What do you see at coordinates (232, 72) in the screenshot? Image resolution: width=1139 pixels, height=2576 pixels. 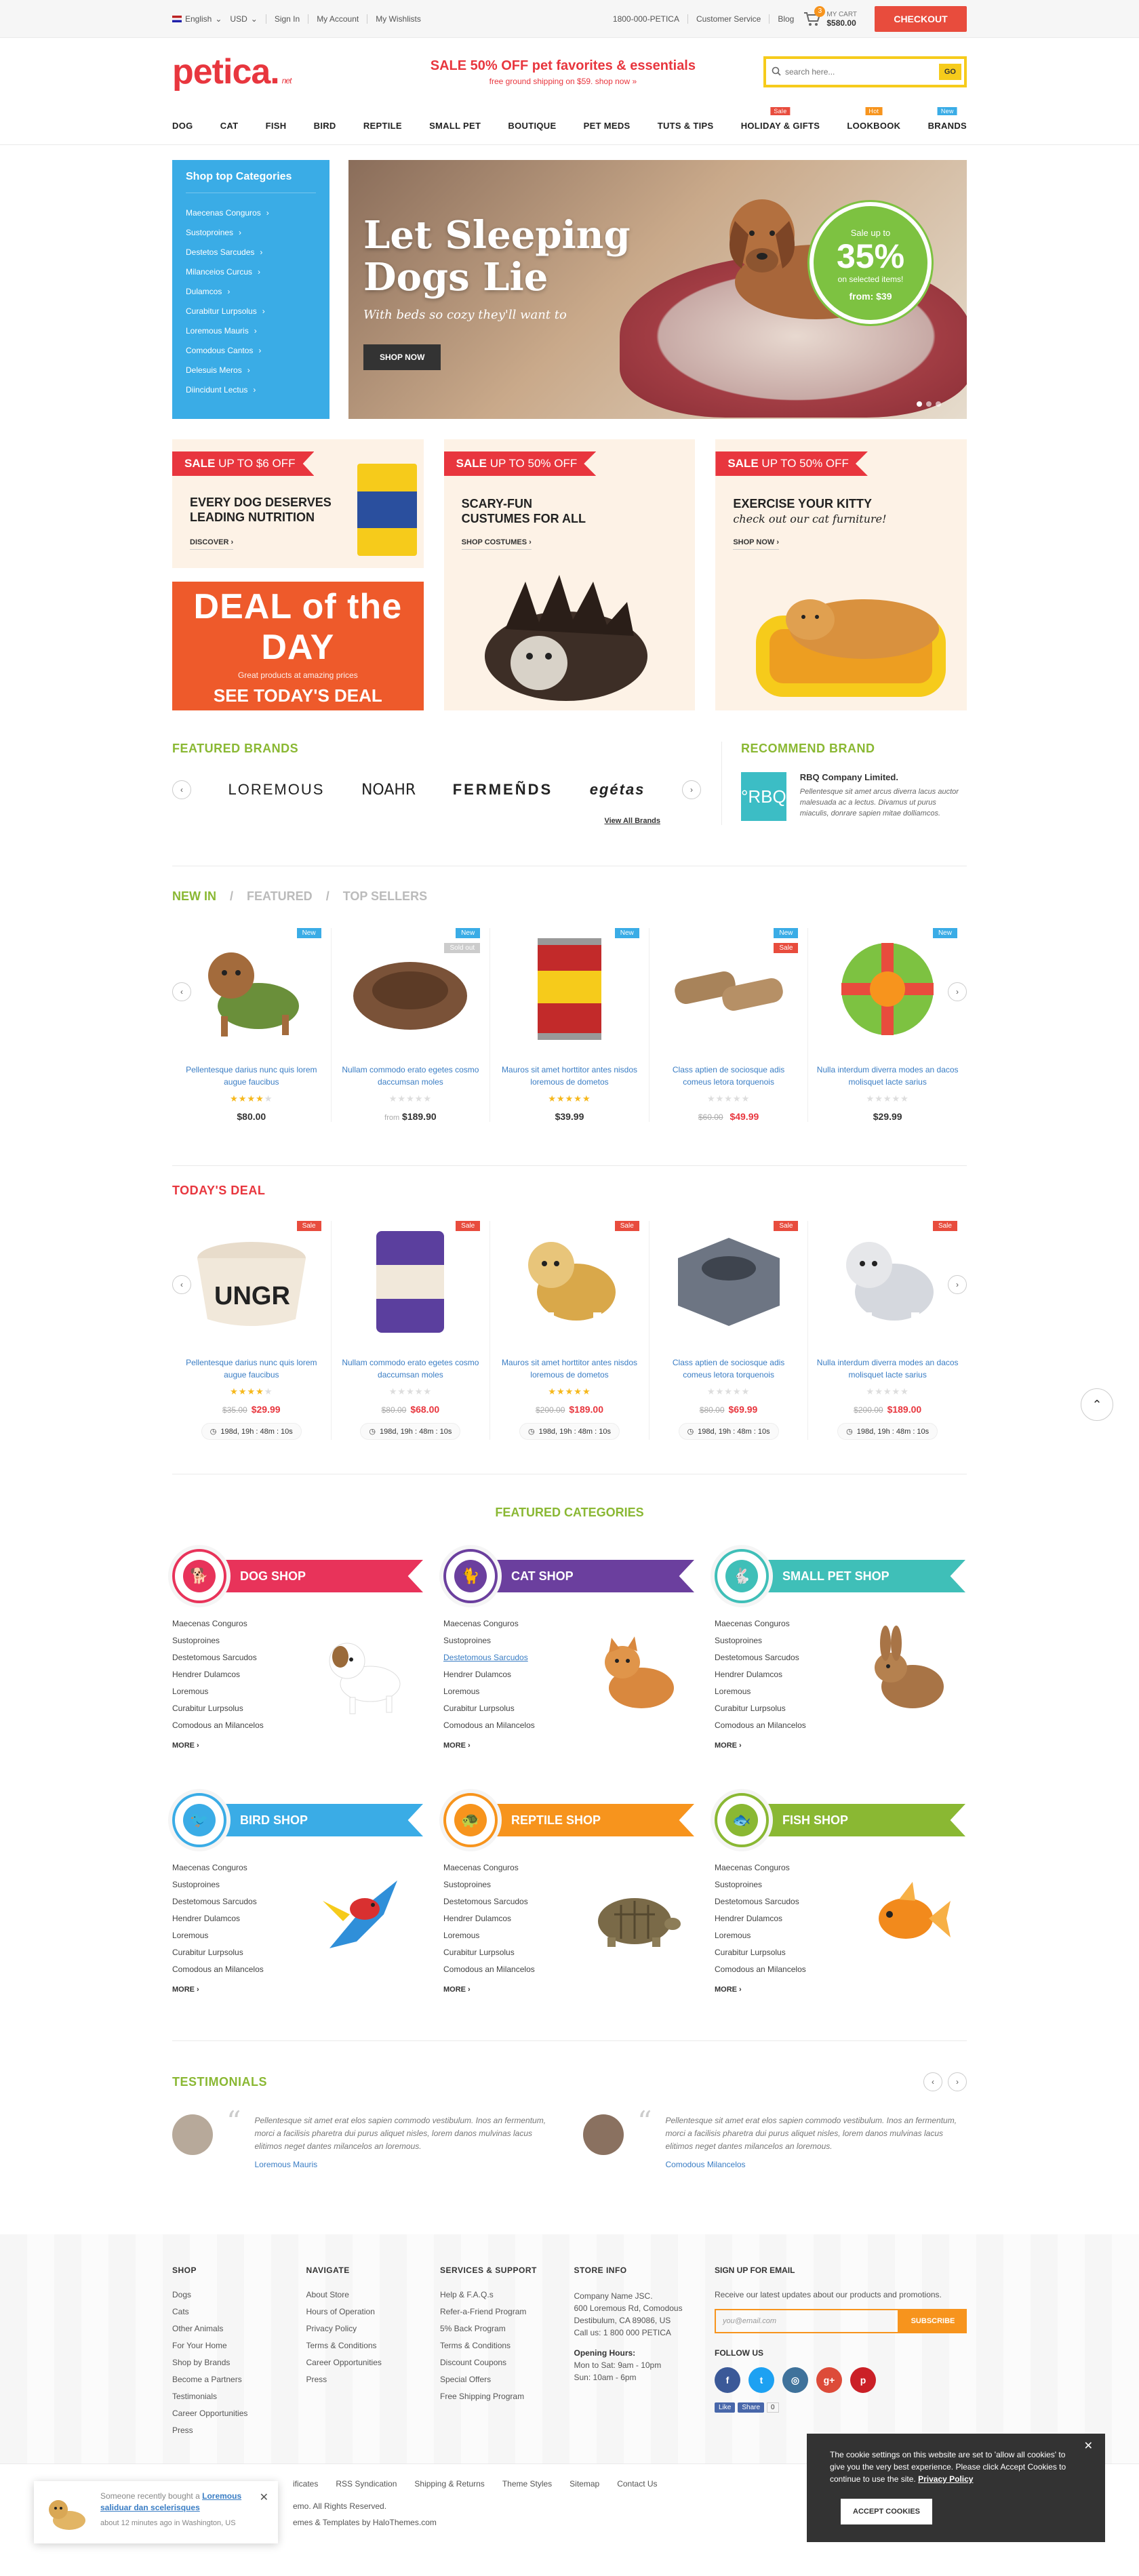 I see `logo: petica. net` at bounding box center [232, 72].